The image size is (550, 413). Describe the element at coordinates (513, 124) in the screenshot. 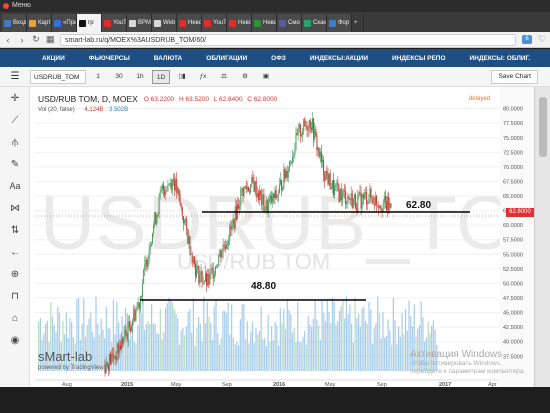

I see `y-tick-label: 77.5000` at that location.